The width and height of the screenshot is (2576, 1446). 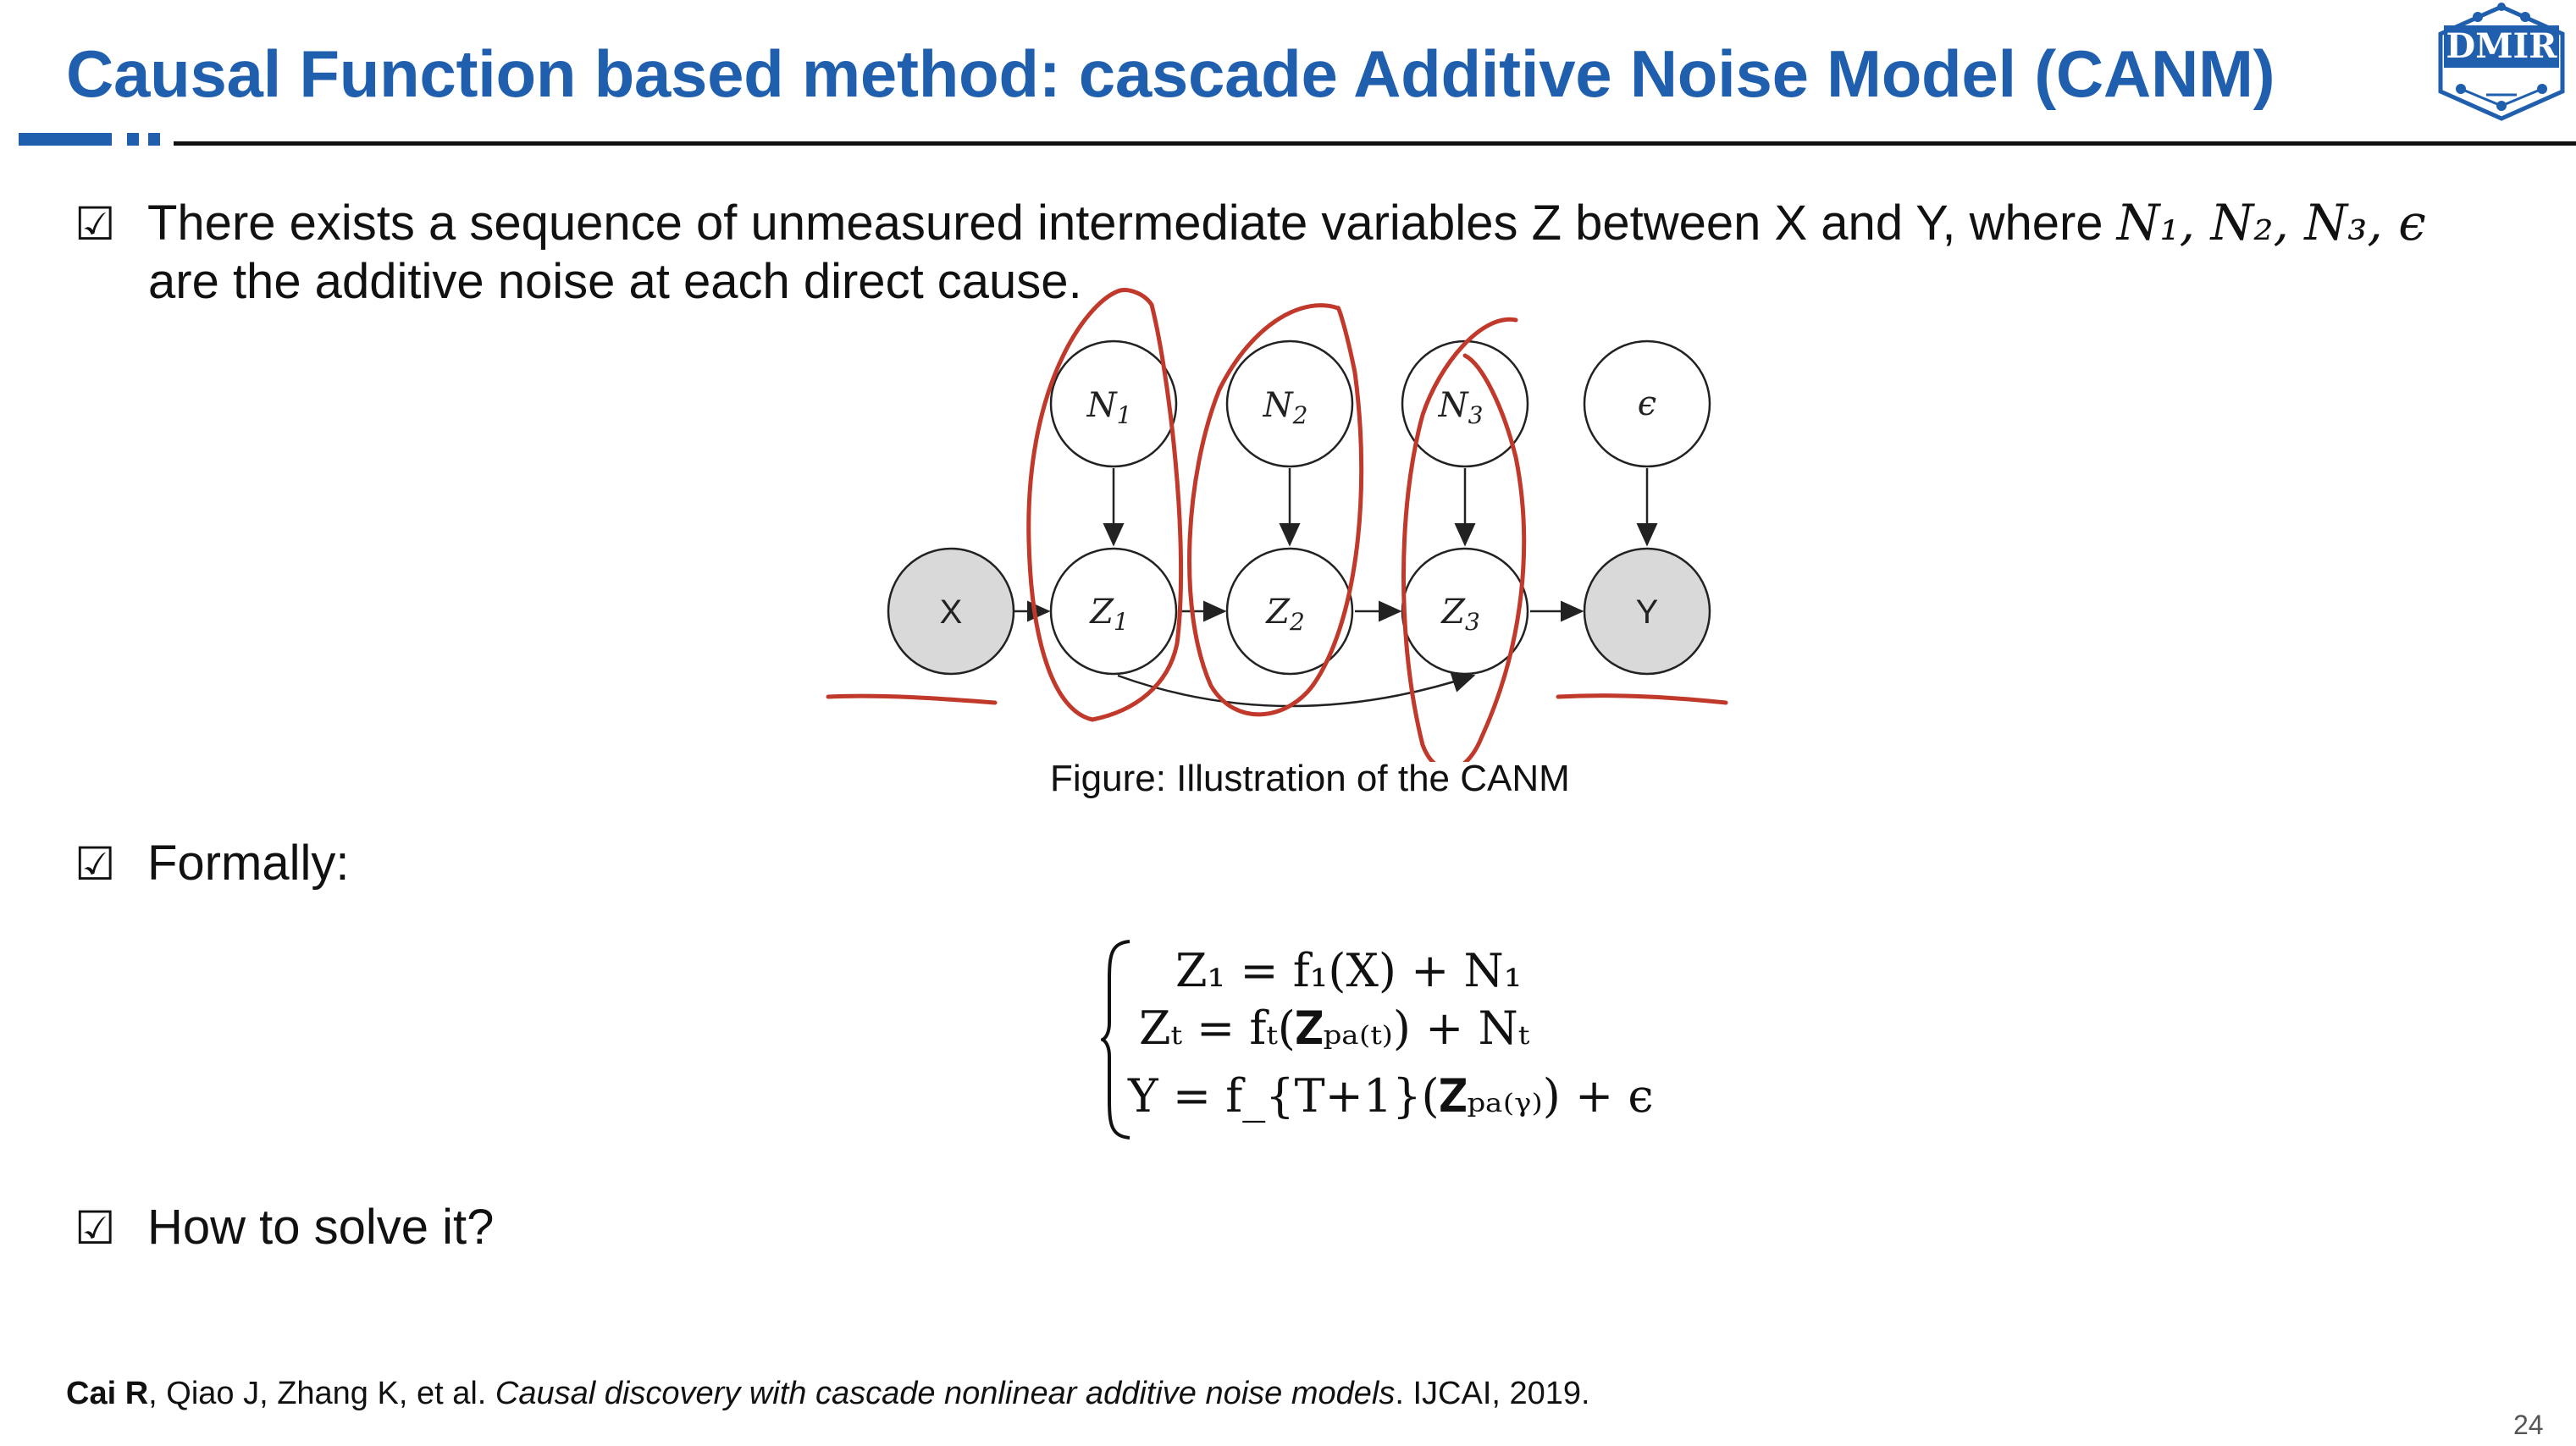 What do you see at coordinates (2528, 1425) in the screenshot?
I see `page-number: 24` at bounding box center [2528, 1425].